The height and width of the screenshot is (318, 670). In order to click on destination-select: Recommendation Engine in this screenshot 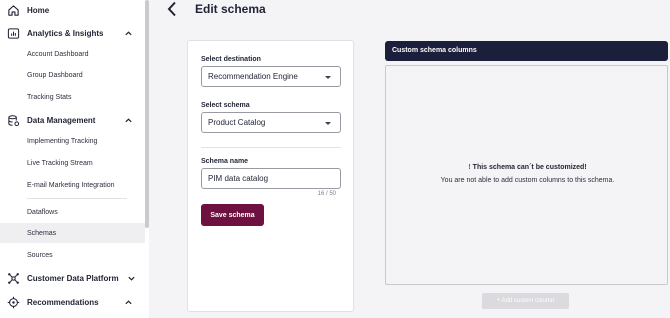, I will do `click(271, 76)`.